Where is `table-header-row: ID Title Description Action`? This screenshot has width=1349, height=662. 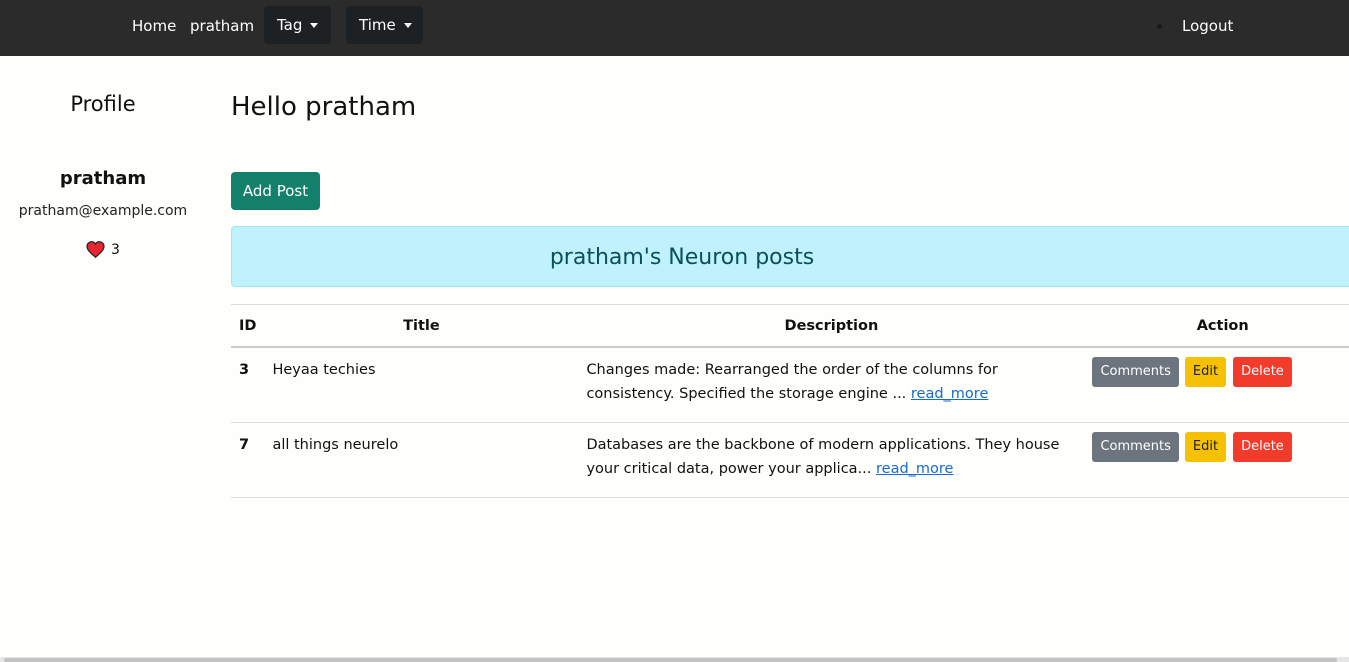
table-header-row: ID Title Description Action is located at coordinates (790, 326).